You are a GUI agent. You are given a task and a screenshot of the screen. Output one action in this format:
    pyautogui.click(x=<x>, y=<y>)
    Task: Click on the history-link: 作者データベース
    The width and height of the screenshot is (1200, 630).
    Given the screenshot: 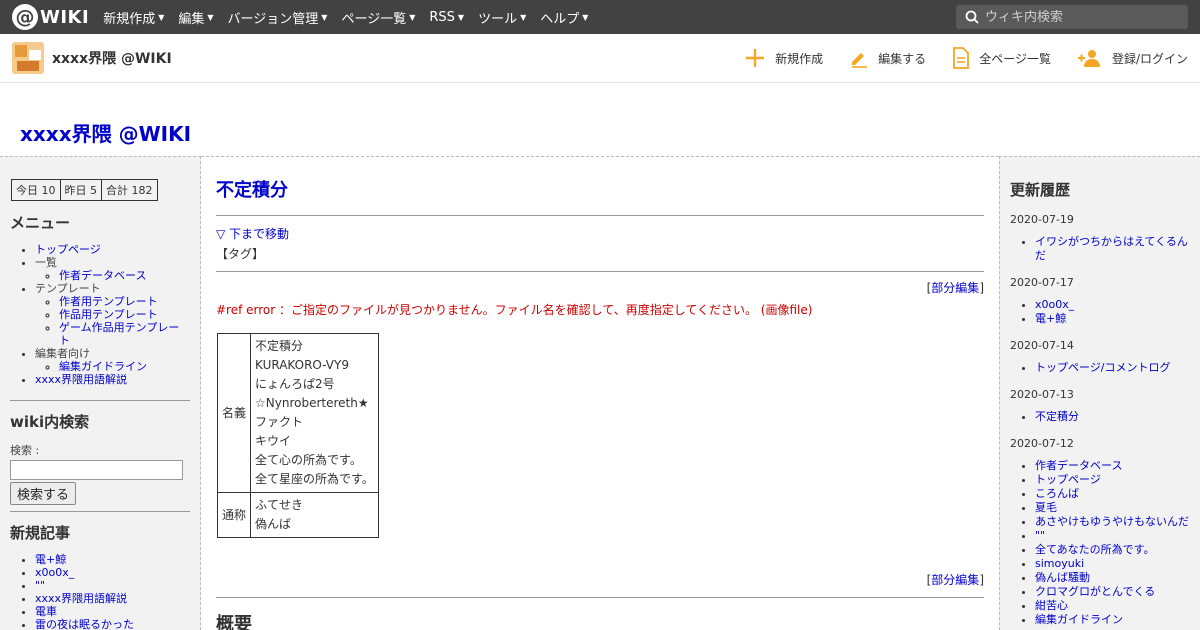 What is the action you would take?
    pyautogui.click(x=1078, y=465)
    